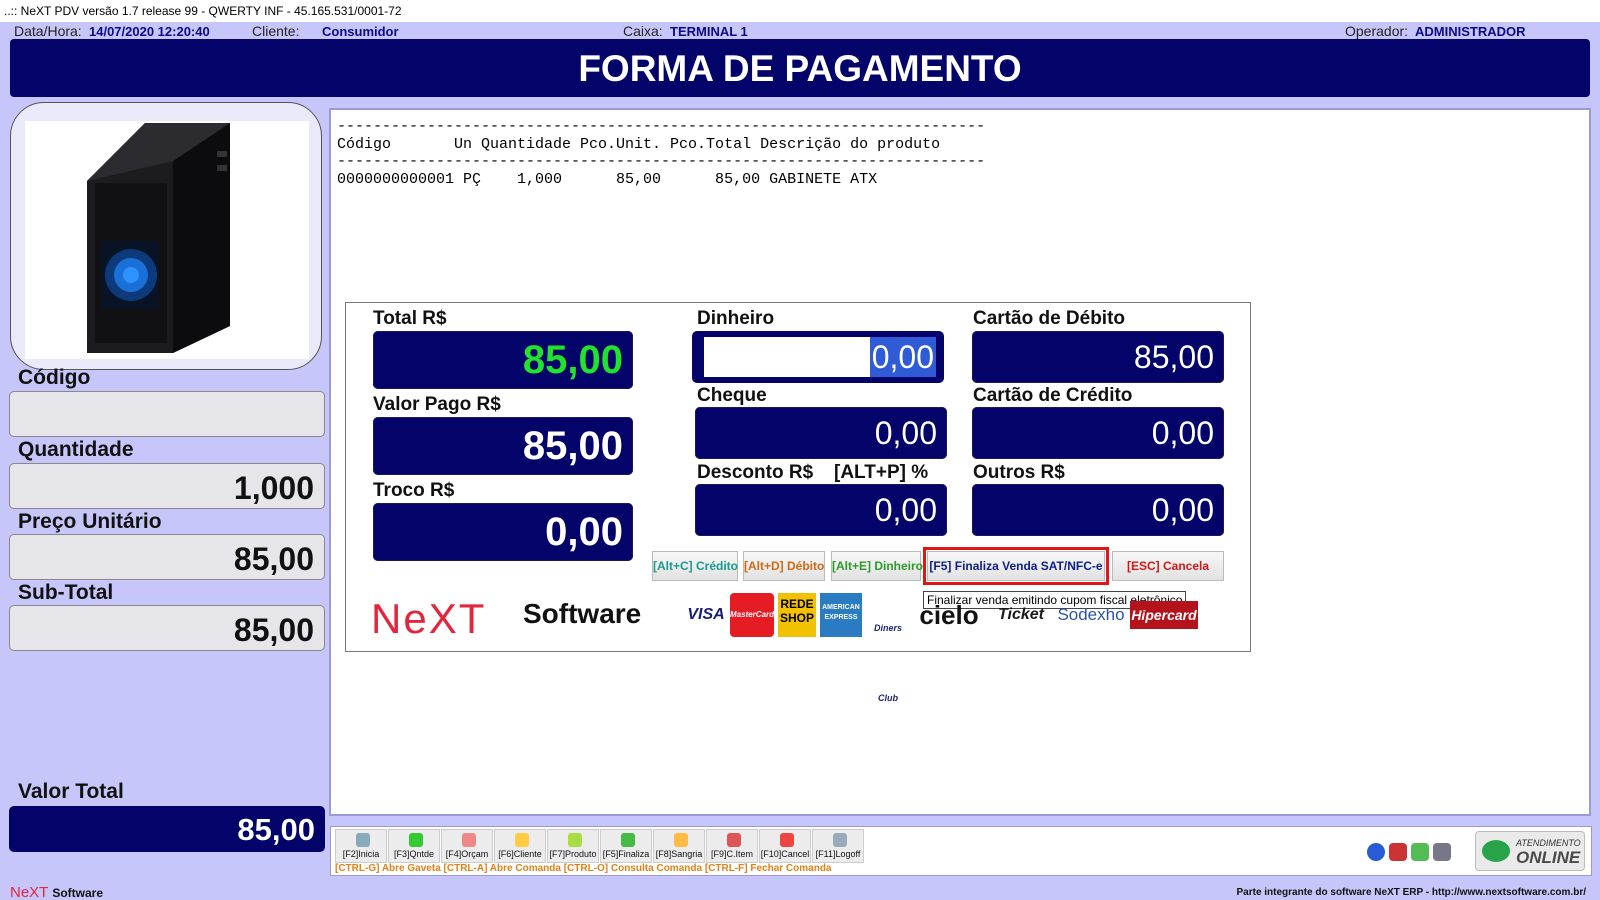 This screenshot has height=900, width=1600. I want to click on f4-orcam-button: [F4]Orçam, so click(467, 846).